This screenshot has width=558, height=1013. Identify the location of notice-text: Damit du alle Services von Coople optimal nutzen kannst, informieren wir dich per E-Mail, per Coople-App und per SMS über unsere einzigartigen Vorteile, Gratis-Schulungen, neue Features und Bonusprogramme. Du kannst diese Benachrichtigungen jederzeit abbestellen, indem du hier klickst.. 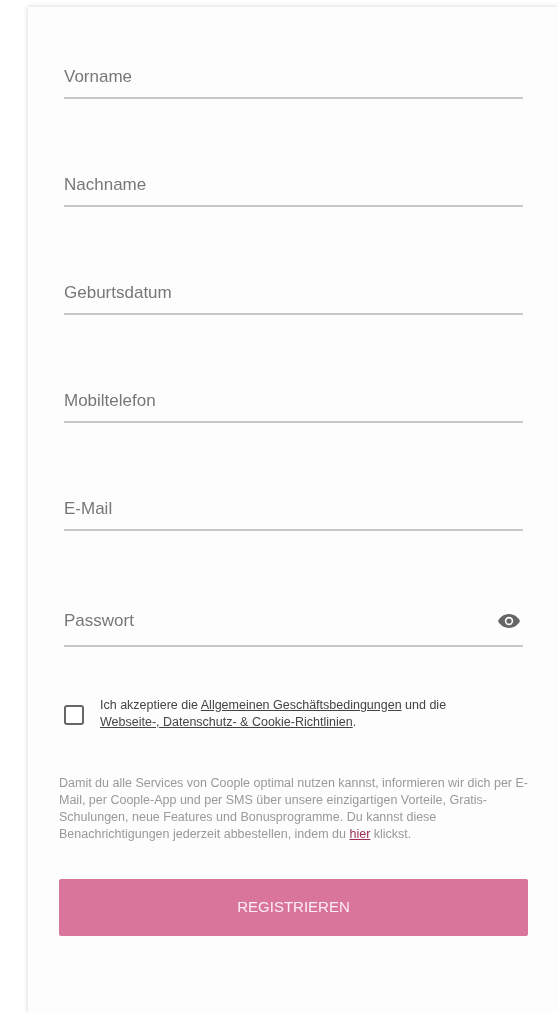
(293, 809).